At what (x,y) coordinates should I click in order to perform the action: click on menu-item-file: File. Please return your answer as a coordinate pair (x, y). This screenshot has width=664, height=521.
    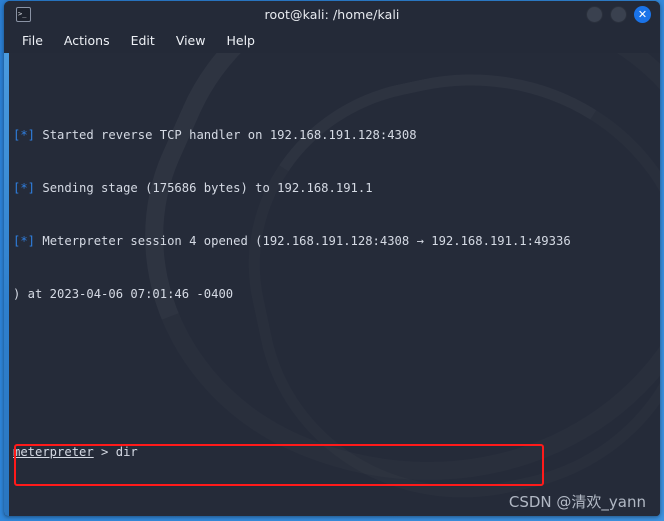
    Looking at the image, I should click on (32, 40).